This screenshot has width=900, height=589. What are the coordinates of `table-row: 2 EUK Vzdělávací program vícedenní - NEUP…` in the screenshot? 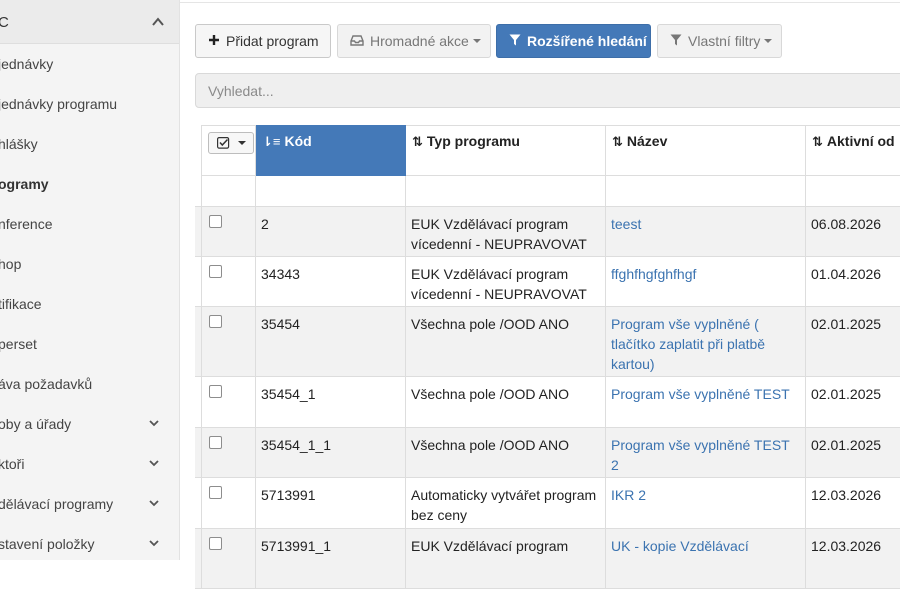 It's located at (547, 232).